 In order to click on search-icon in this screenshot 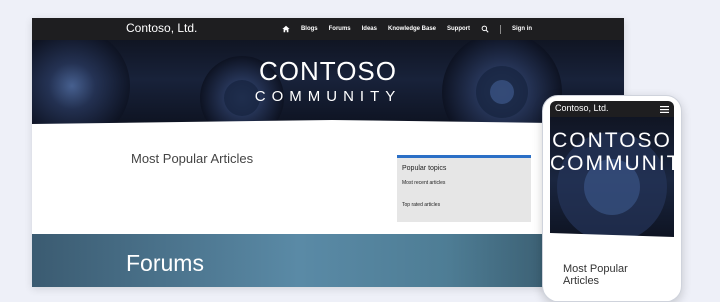, I will do `click(485, 29)`.